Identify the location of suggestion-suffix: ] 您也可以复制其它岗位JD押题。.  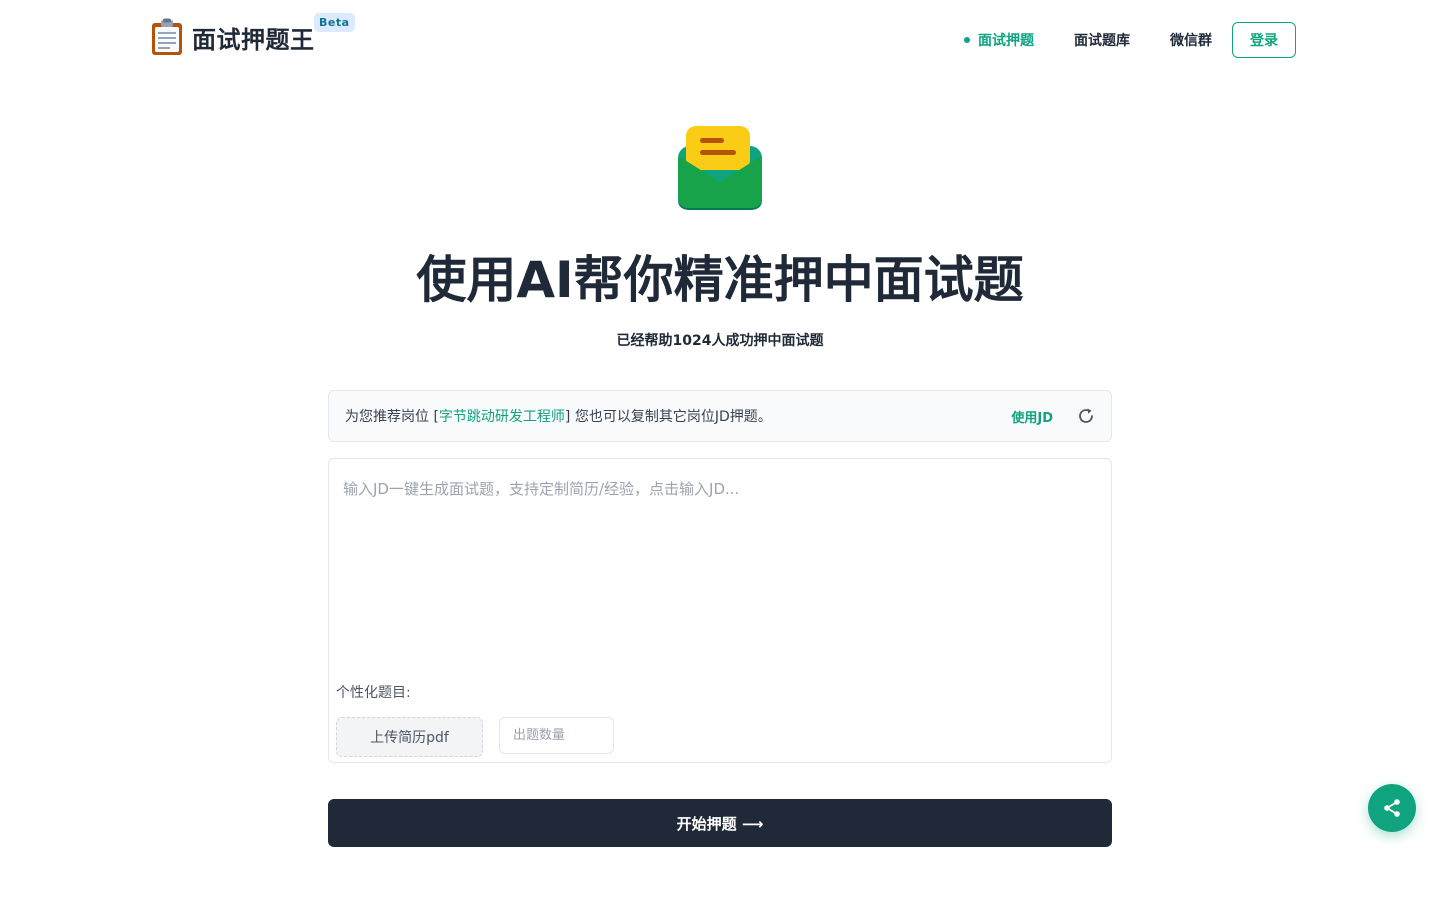
(668, 417).